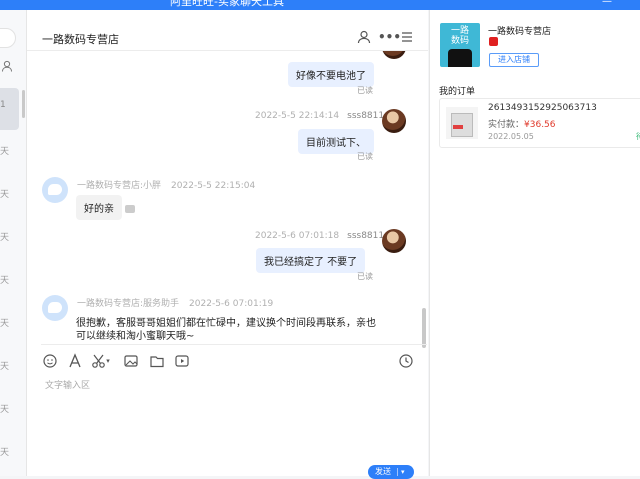  What do you see at coordinates (157, 361) in the screenshot?
I see `folder-icon` at bounding box center [157, 361].